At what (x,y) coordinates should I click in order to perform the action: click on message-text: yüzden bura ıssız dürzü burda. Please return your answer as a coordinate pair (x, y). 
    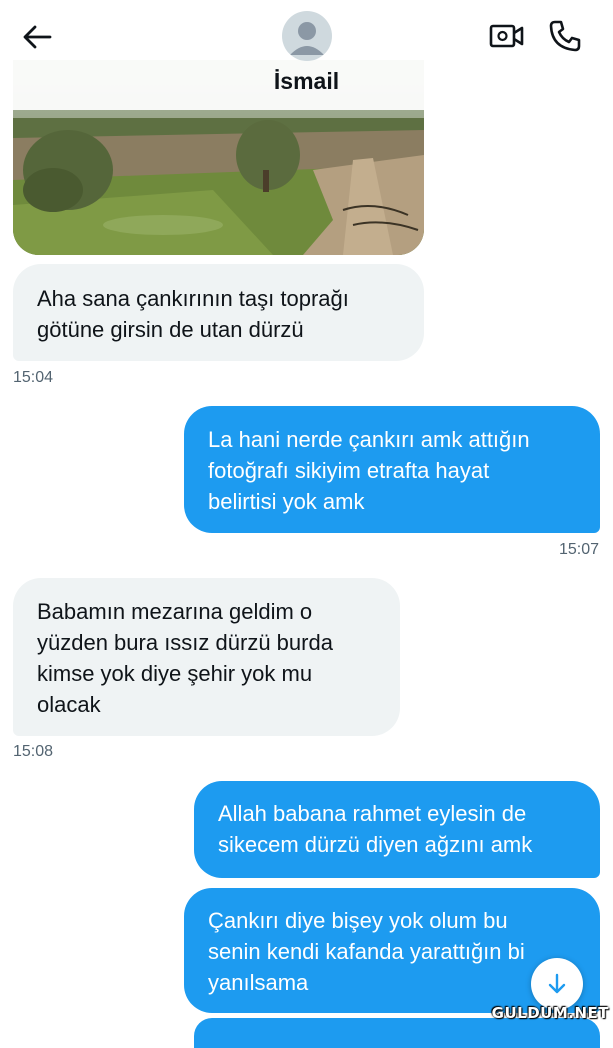
    Looking at the image, I should click on (185, 642).